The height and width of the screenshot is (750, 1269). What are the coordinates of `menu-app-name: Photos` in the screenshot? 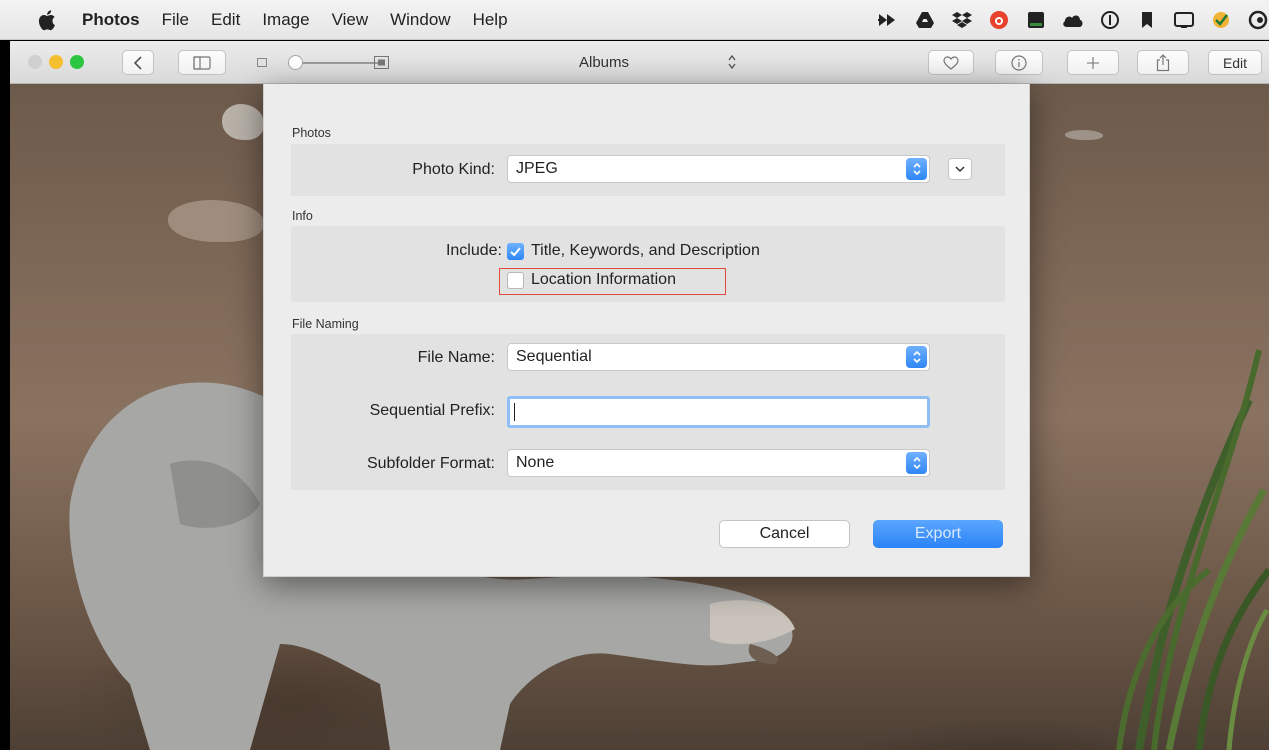 It's located at (111, 20).